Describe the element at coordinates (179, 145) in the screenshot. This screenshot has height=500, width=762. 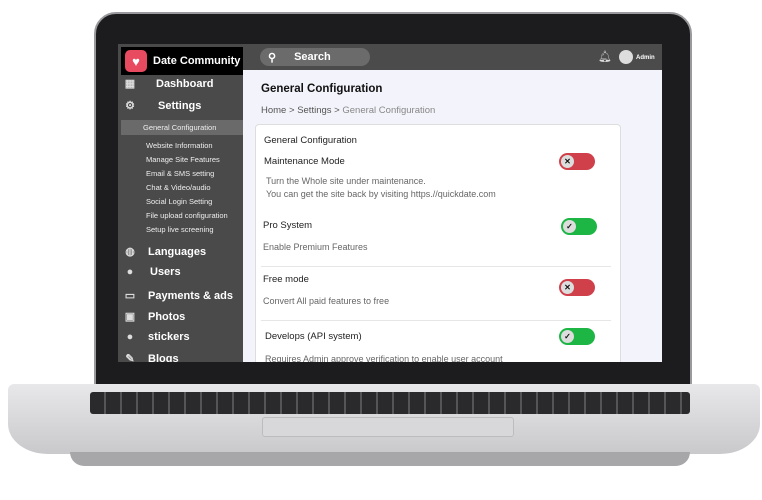
I see `sub-website-information: Website Information` at that location.